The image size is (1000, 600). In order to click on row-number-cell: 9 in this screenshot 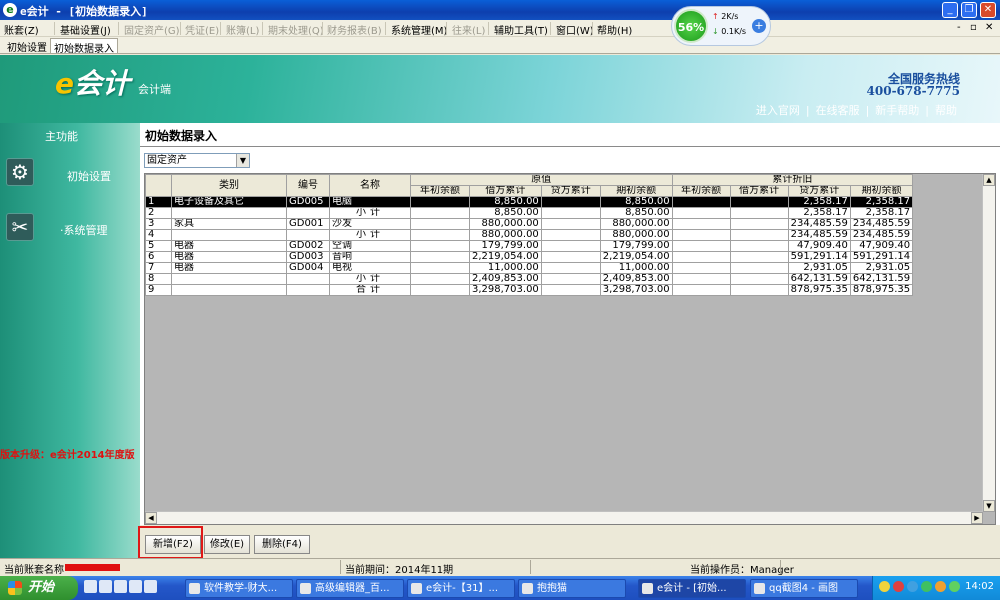, I will do `click(158, 290)`.